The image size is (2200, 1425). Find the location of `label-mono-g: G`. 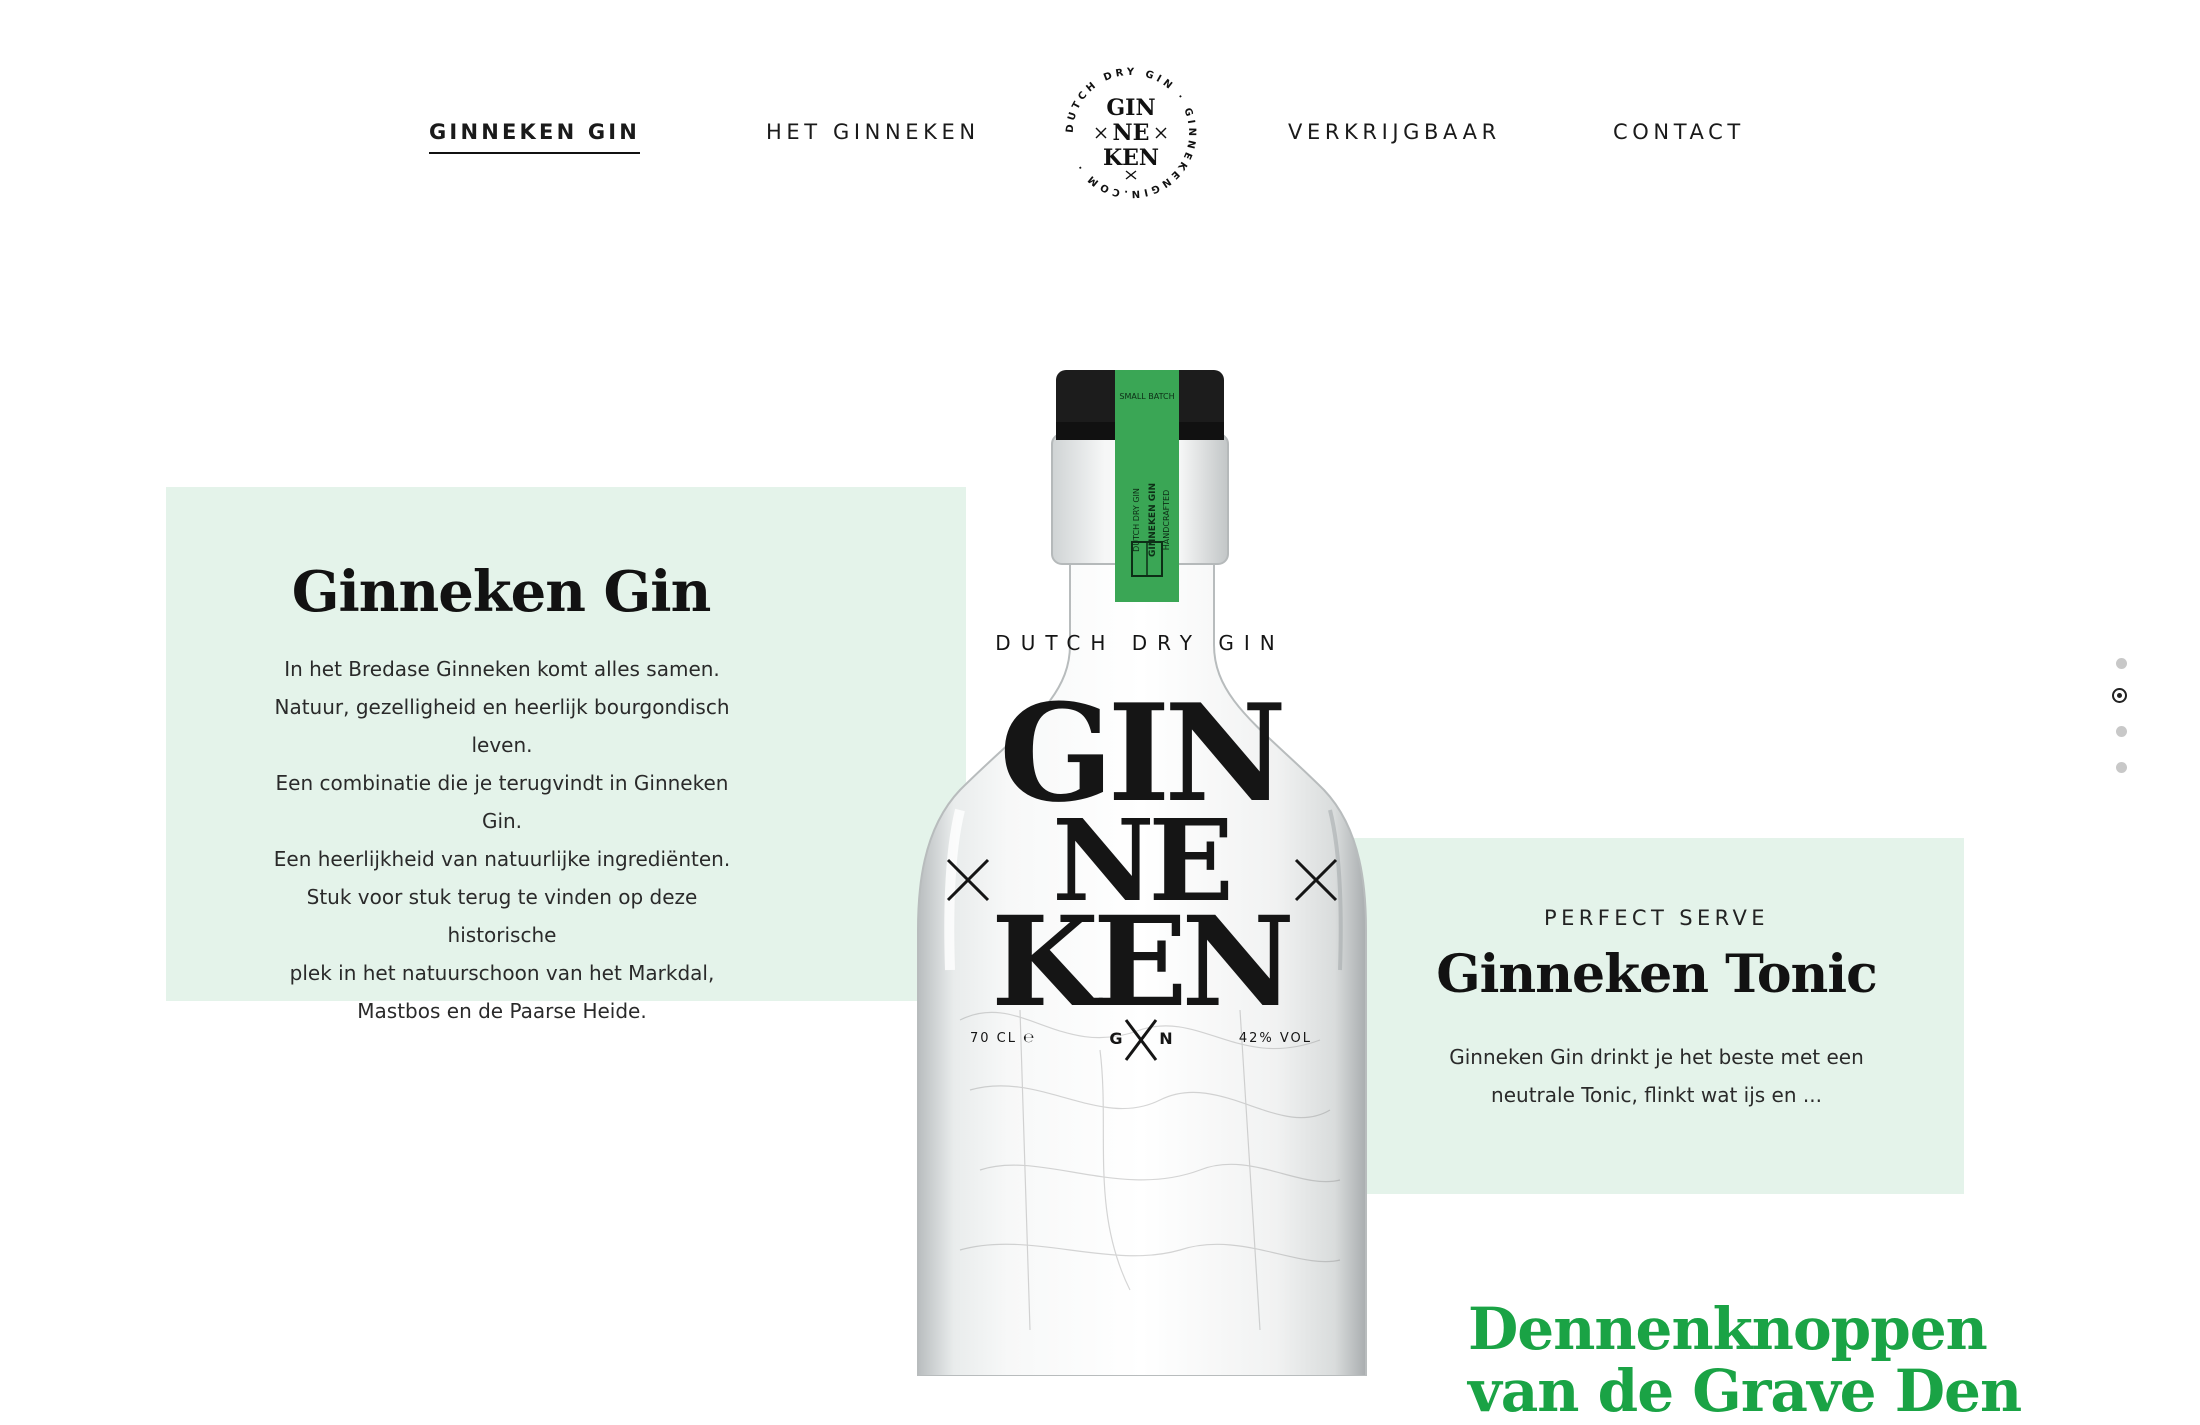

label-mono-g: G is located at coordinates (1115, 1038).